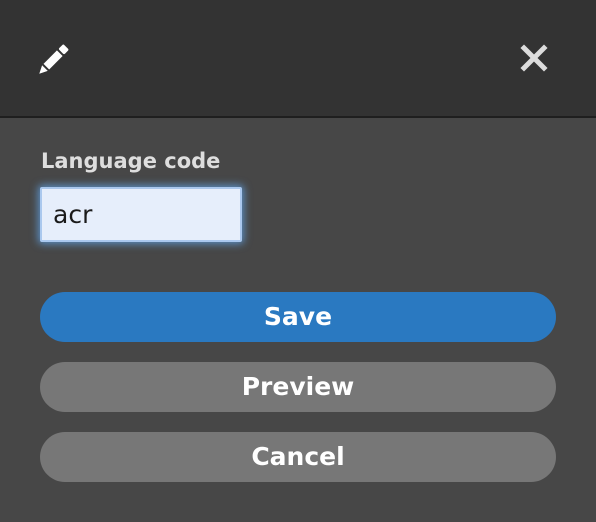  Describe the element at coordinates (298, 387) in the screenshot. I see `preview-button: Preview` at that location.